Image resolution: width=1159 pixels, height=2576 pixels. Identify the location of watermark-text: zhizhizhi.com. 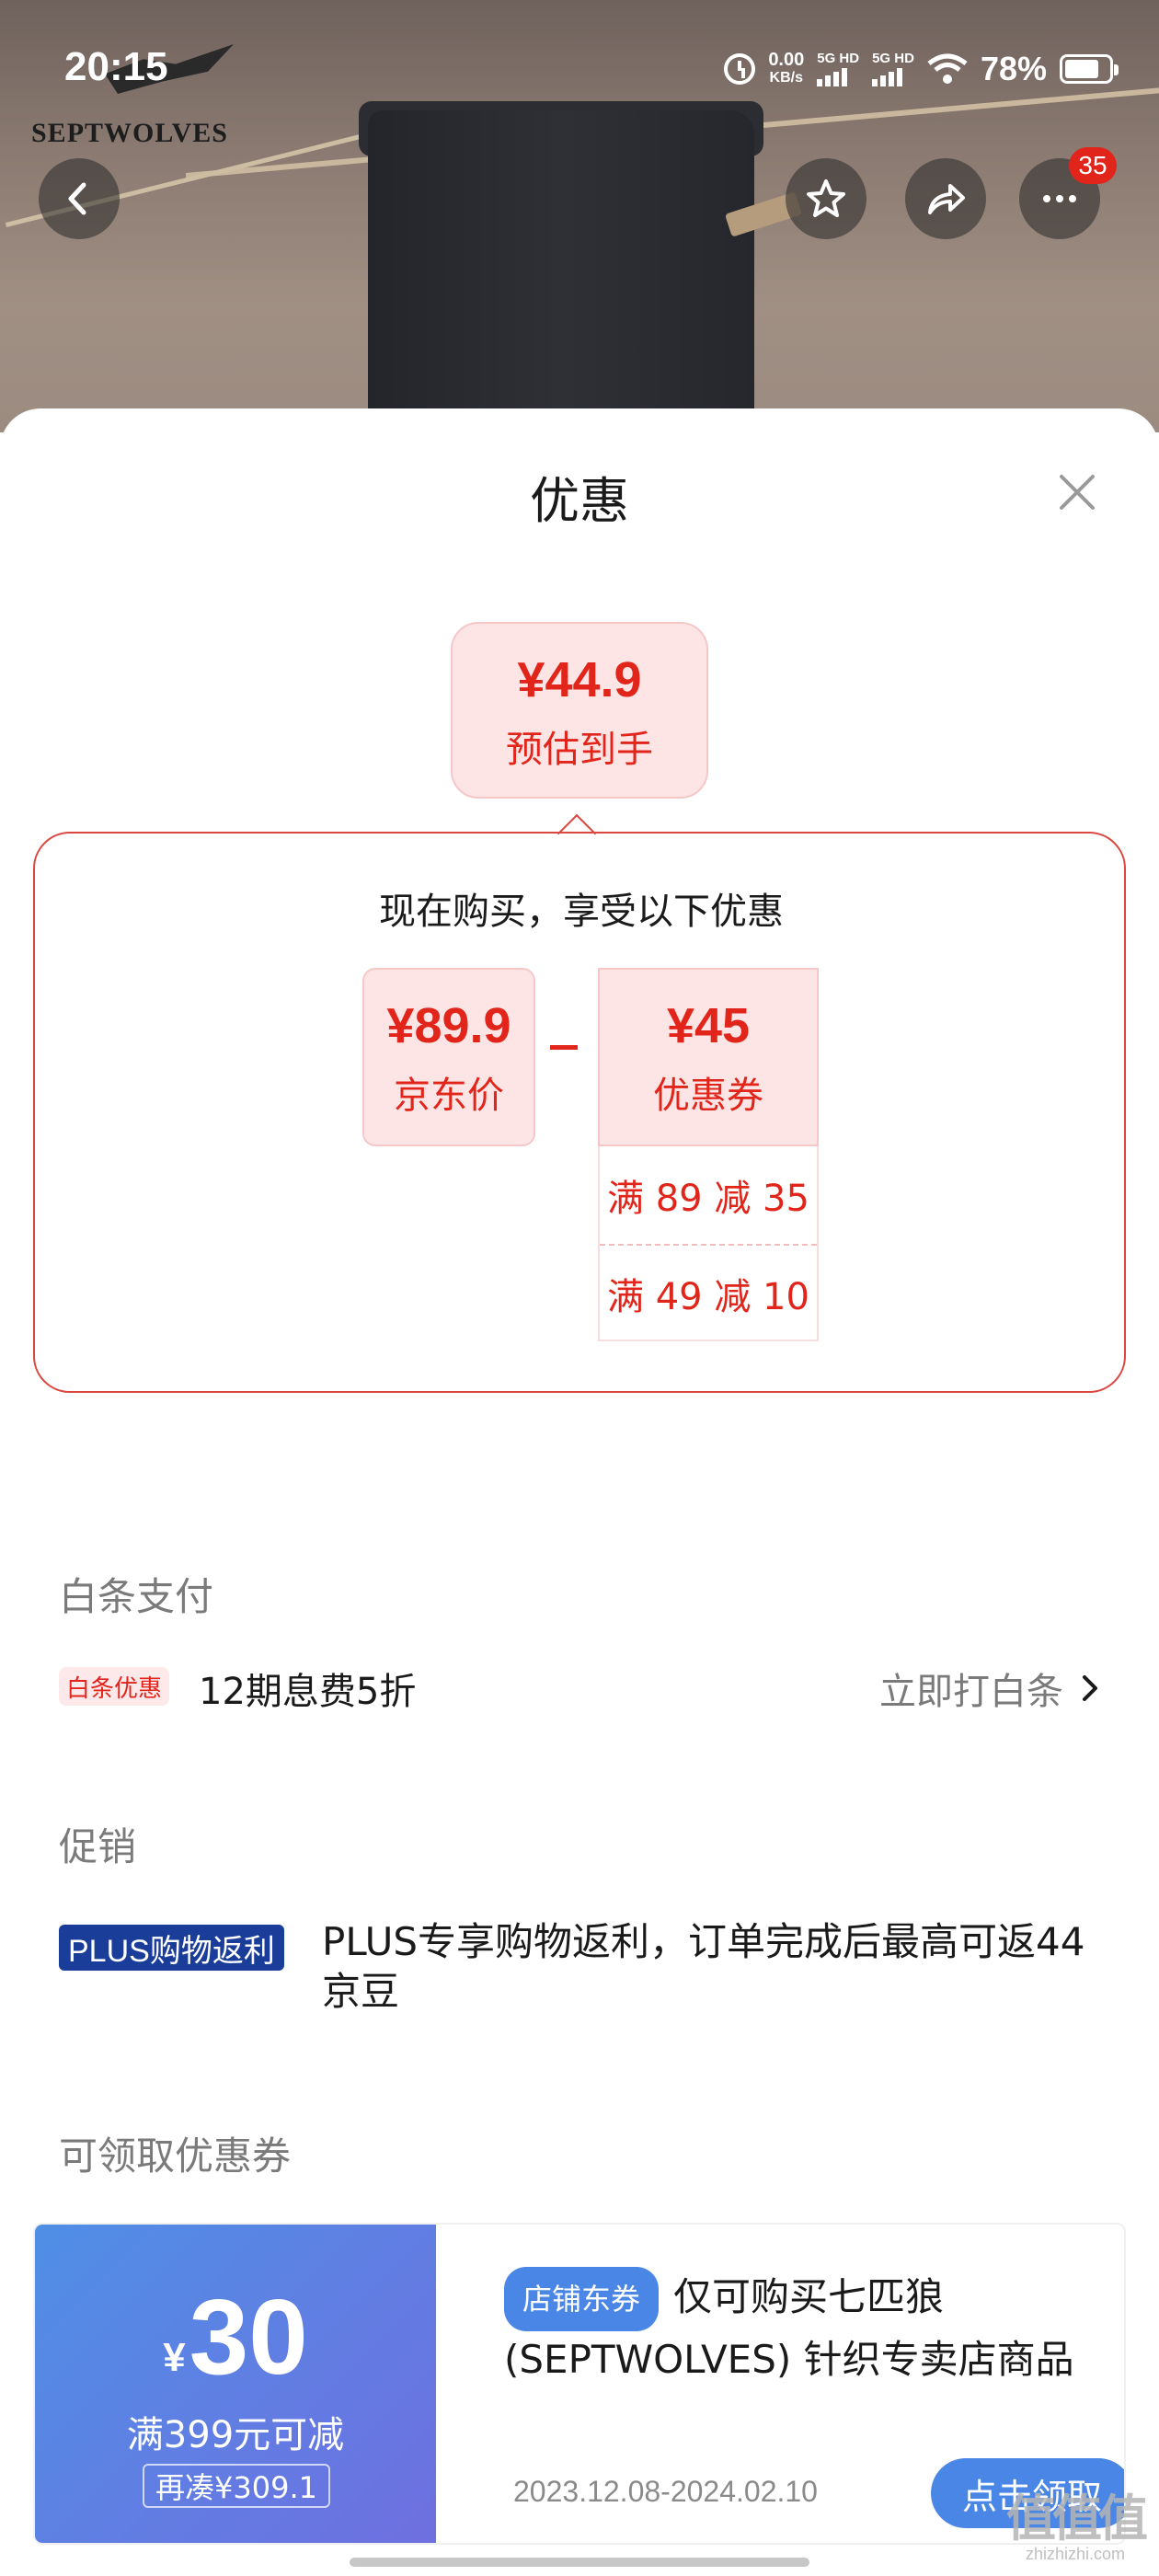
(1075, 2554).